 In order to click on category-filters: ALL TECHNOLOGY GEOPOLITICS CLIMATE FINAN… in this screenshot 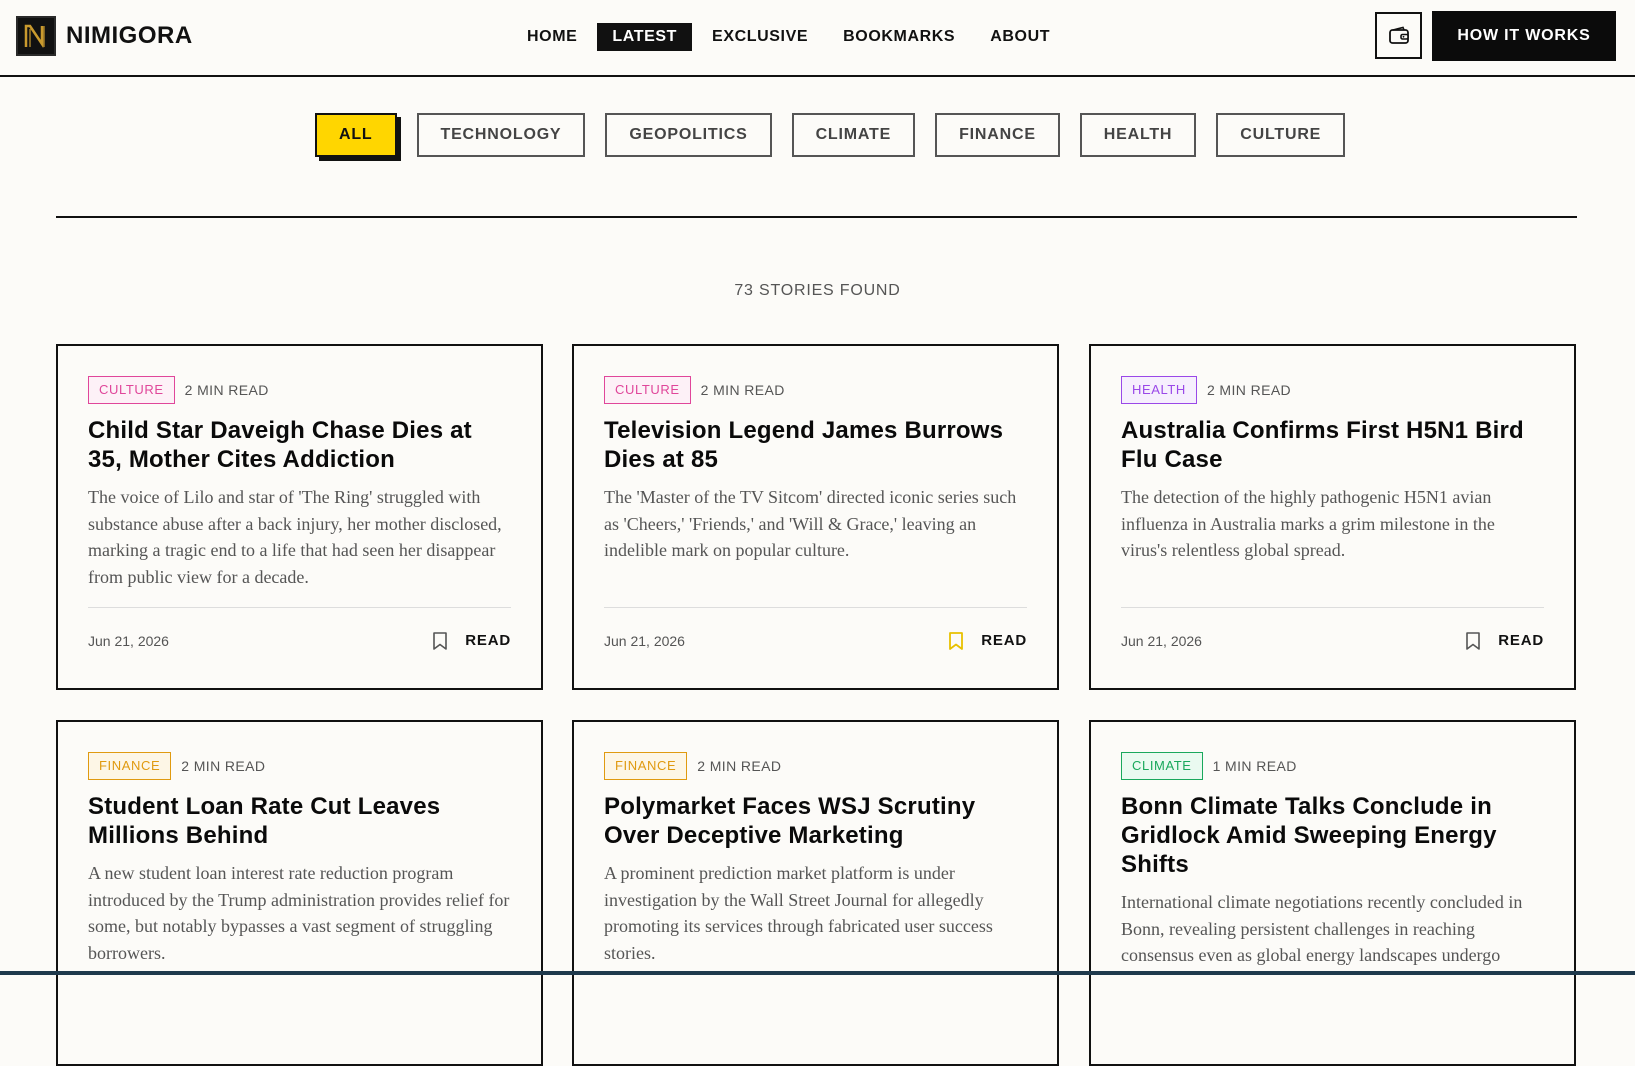, I will do `click(840, 135)`.